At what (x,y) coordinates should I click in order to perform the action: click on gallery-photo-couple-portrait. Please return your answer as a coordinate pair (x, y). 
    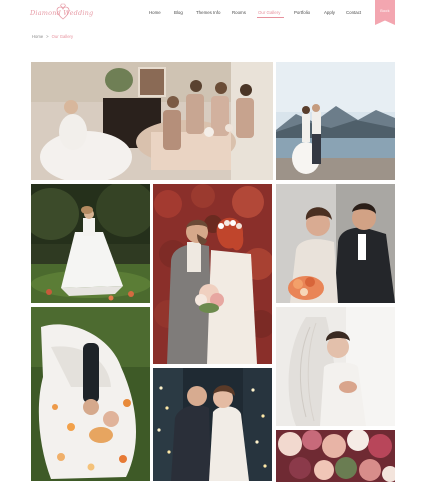
    Looking at the image, I should click on (335, 243).